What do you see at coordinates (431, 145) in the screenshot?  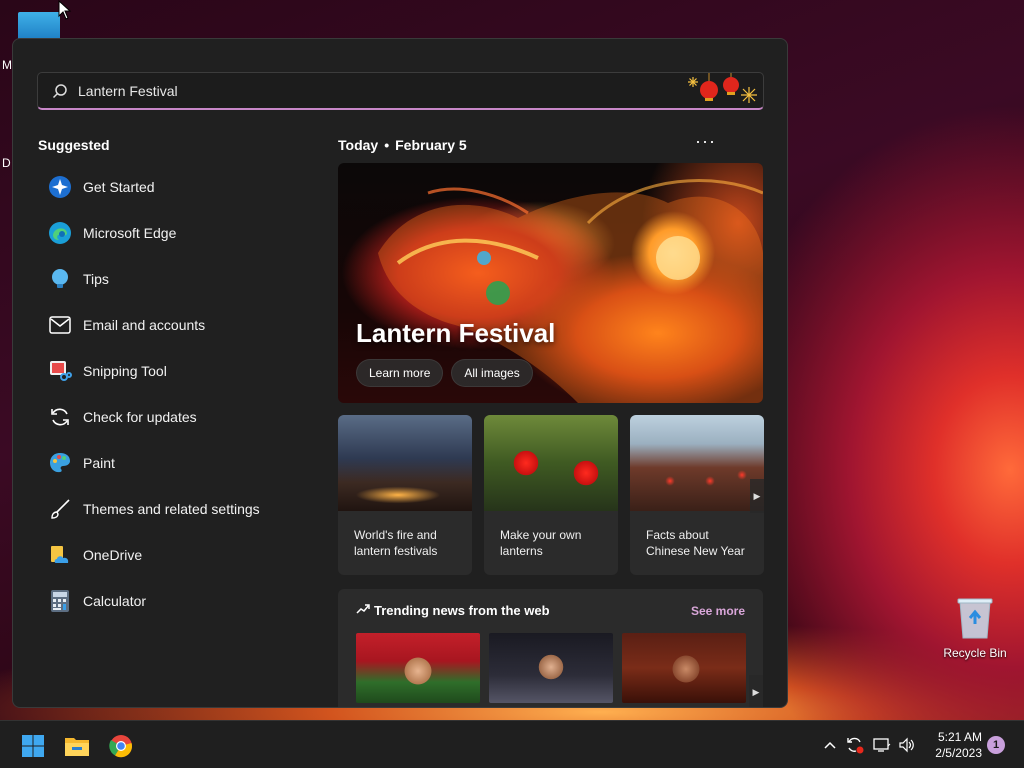 I see `today-date: February 5` at bounding box center [431, 145].